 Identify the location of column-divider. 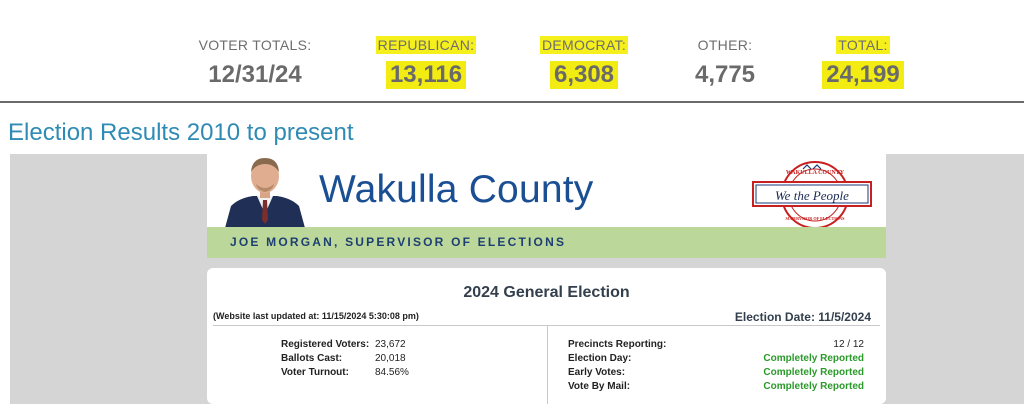
(547, 365).